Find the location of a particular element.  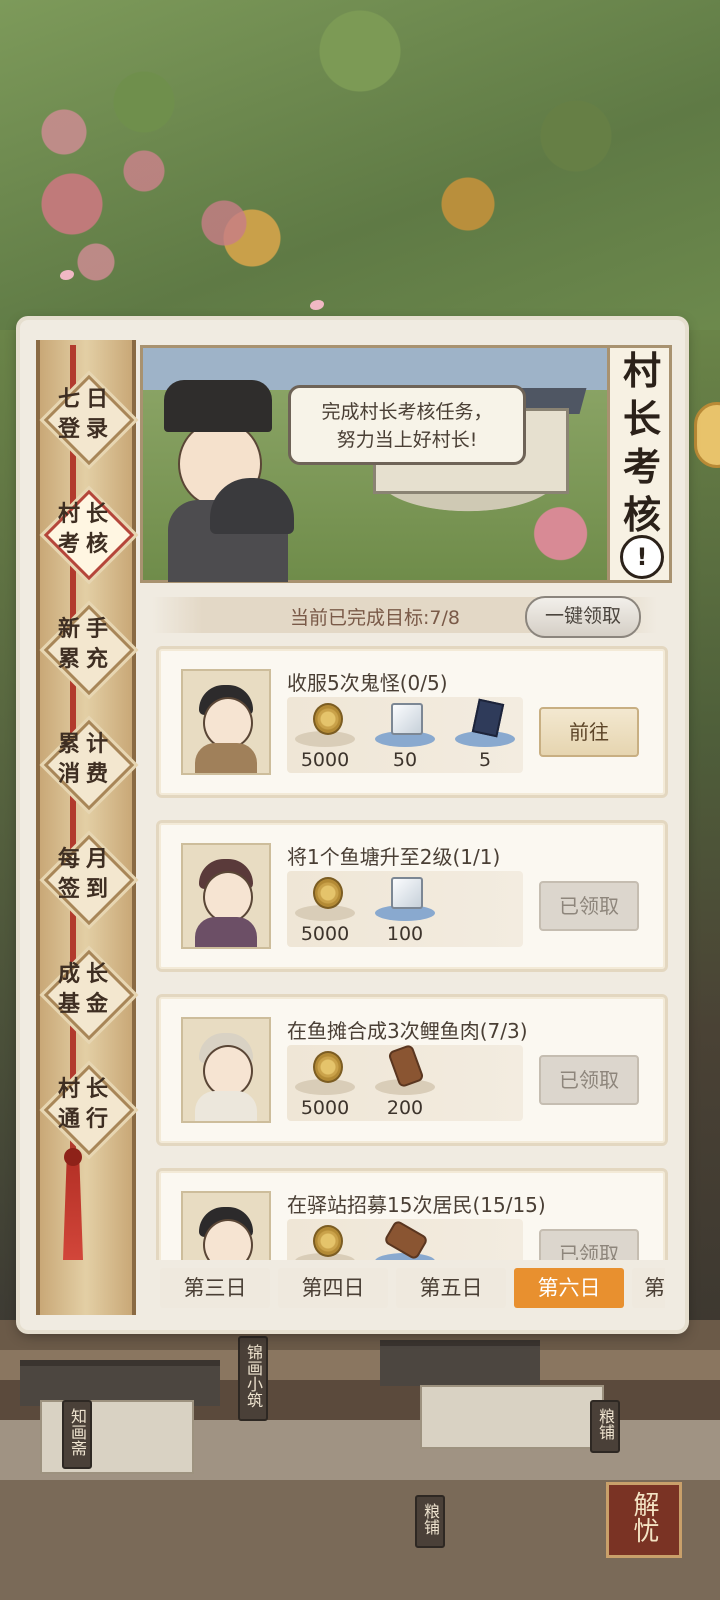

reward-item: 100 is located at coordinates (405, 909).